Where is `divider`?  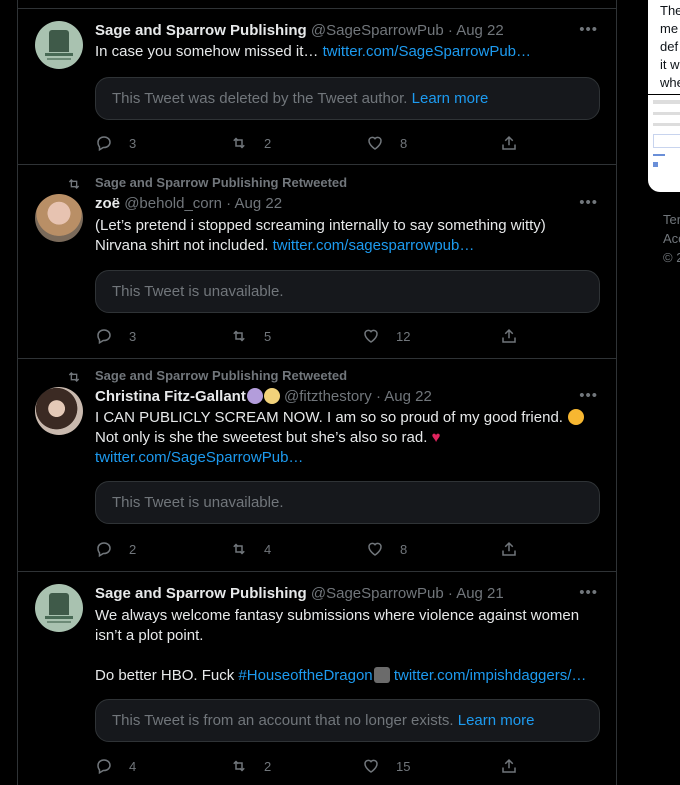
divider is located at coordinates (664, 94).